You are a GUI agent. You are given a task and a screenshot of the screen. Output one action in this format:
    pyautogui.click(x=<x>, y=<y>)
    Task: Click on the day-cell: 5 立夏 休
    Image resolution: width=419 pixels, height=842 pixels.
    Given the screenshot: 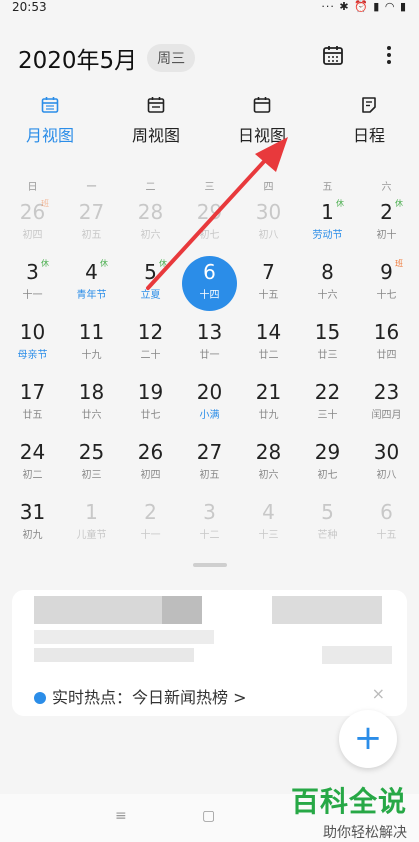 What is the action you would take?
    pyautogui.click(x=150, y=284)
    